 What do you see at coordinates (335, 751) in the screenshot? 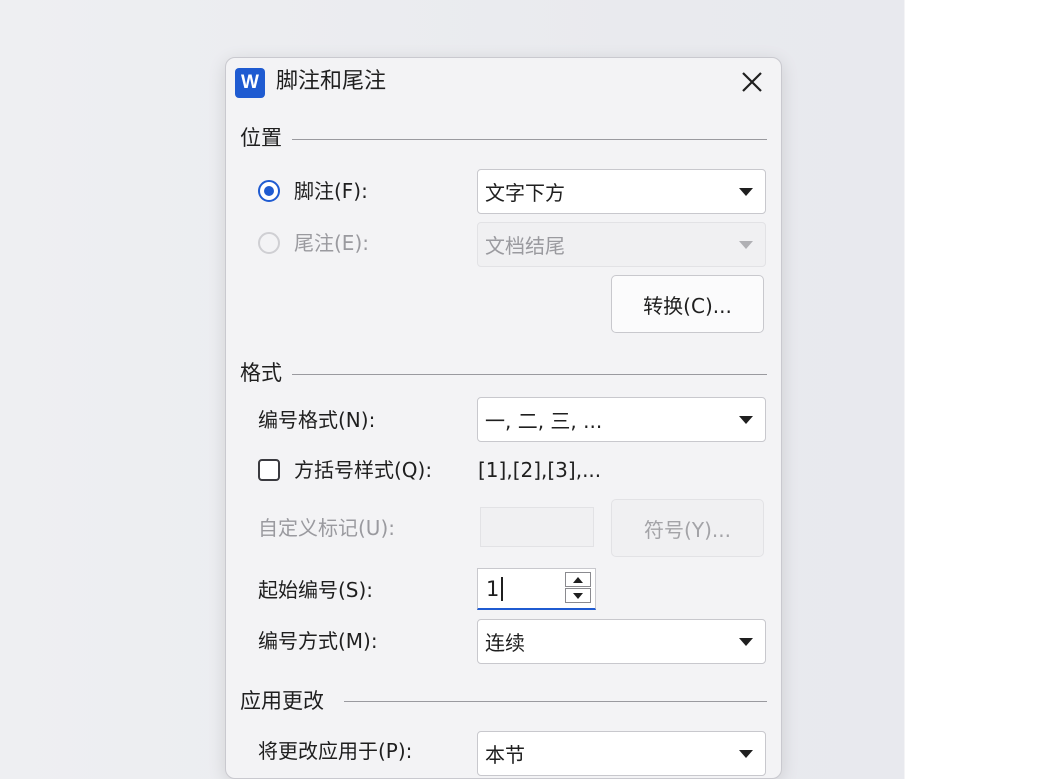
I see `apply-to-label: 将更改应用于(P):` at bounding box center [335, 751].